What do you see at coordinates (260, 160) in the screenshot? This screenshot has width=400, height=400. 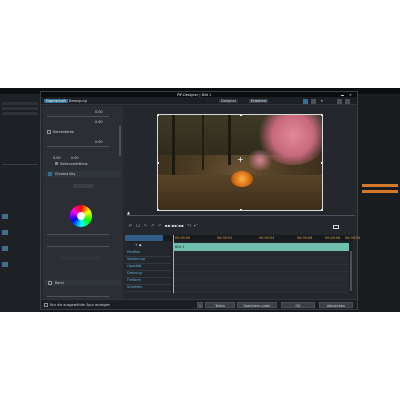 I see `pink-smoke` at bounding box center [260, 160].